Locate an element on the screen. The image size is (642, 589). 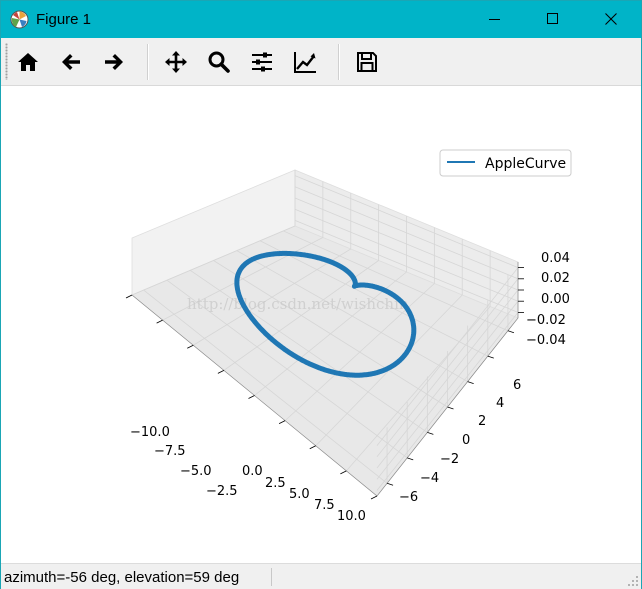
x-tick-label: −10.0 is located at coordinates (150, 432).